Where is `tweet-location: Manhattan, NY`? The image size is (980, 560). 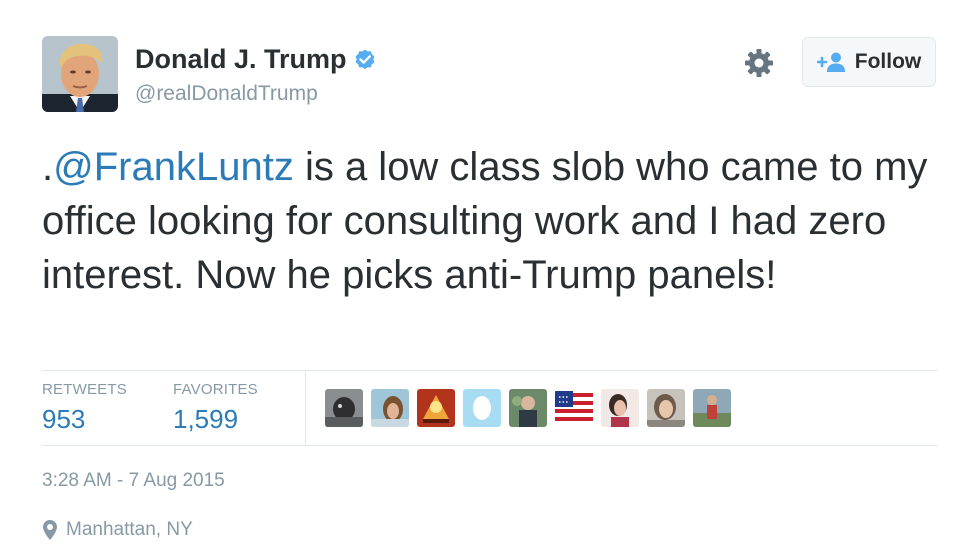
tweet-location: Manhattan, NY is located at coordinates (117, 530).